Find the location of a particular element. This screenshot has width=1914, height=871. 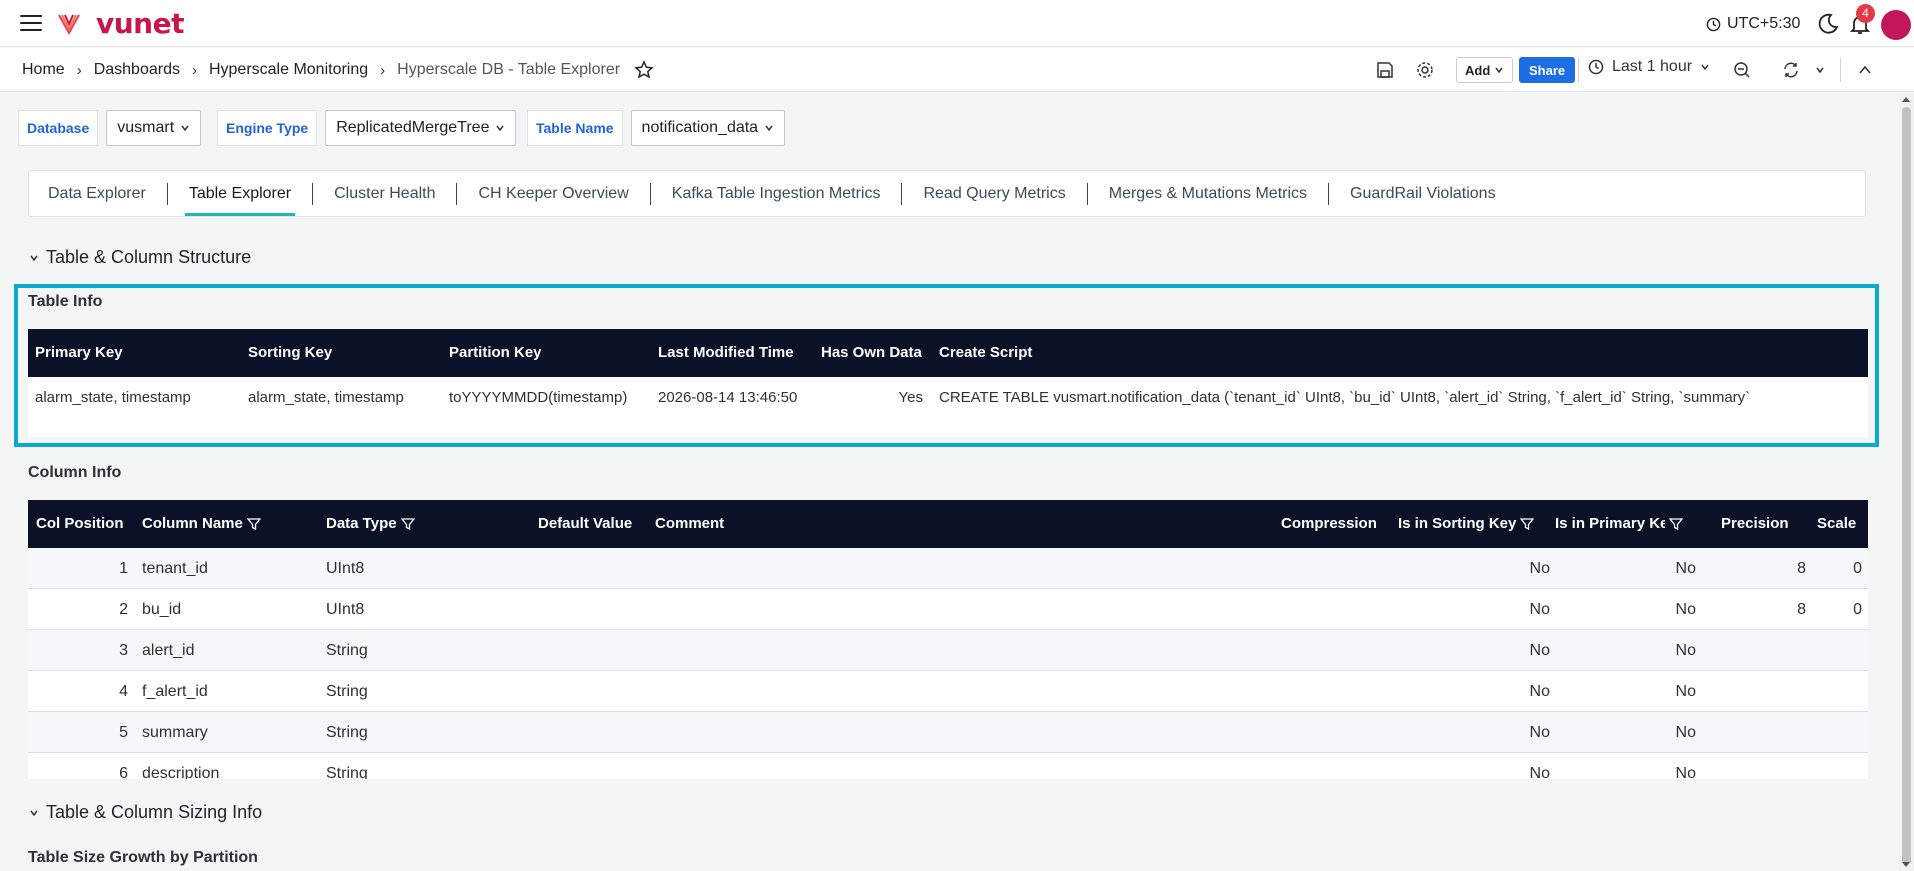

header-label: Compression is located at coordinates (1329, 523).